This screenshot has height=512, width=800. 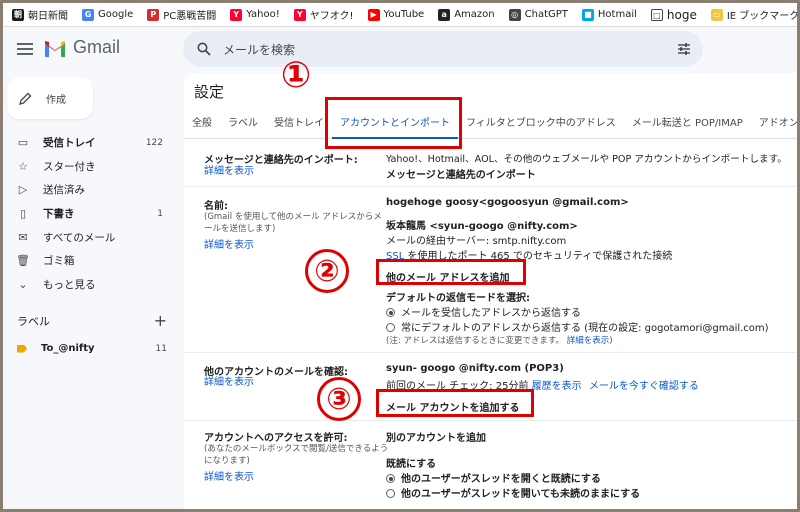 I want to click on reply-option-1: メールを受信したアドレスから返信する, so click(x=483, y=311).